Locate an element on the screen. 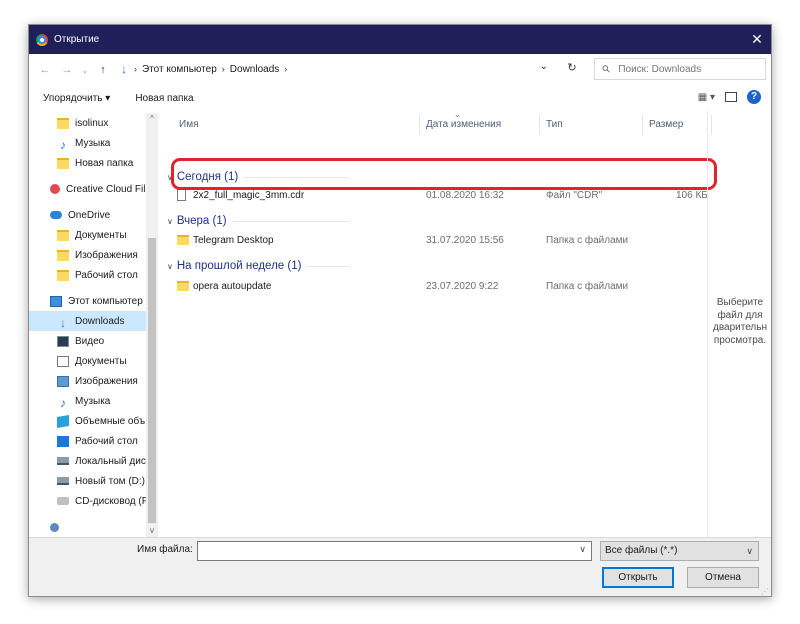  cancel-button: Отмена is located at coordinates (723, 577).